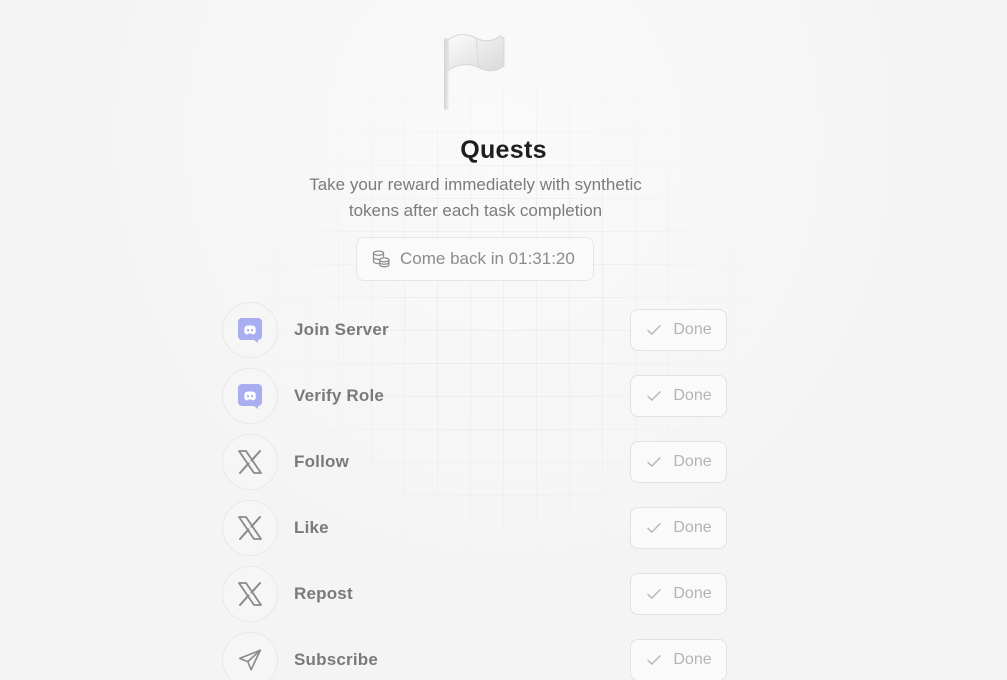 This screenshot has width=1007, height=680. What do you see at coordinates (341, 329) in the screenshot?
I see `quest-label: Join Server` at bounding box center [341, 329].